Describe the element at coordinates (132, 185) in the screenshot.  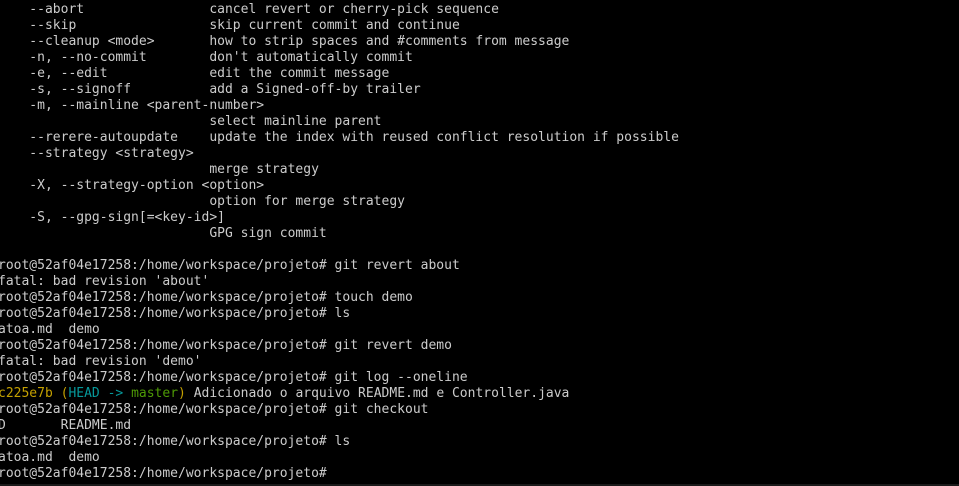
I see `help-line-strategy-option: -X, --strategy-option <option>` at that location.